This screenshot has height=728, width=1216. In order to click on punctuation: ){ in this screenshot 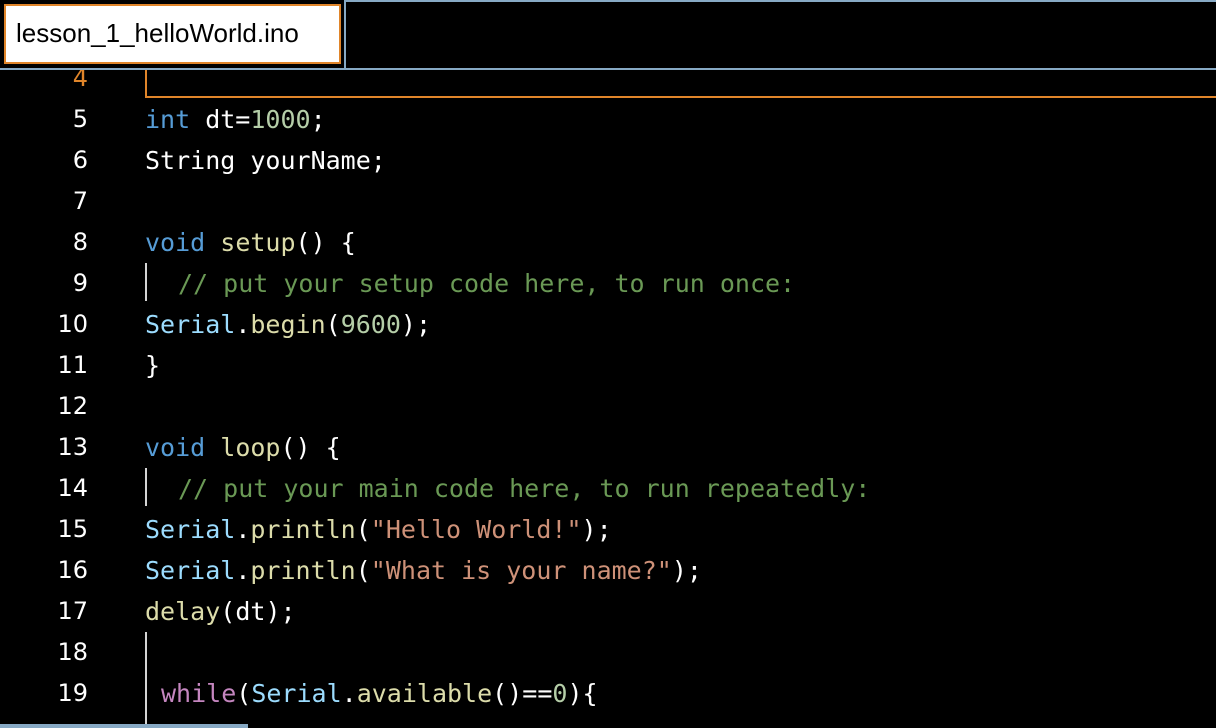, I will do `click(582, 693)`.